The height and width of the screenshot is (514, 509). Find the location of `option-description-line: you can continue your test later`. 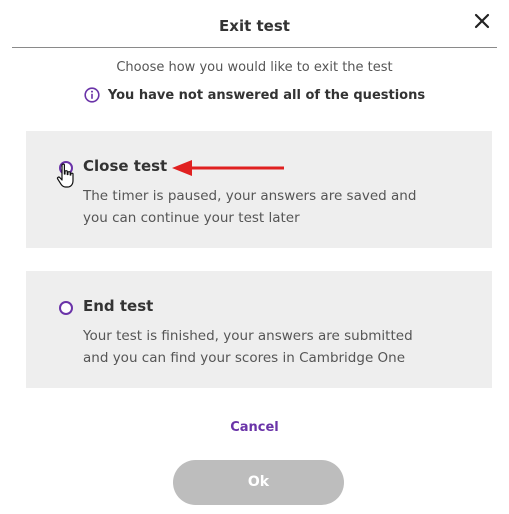

option-description-line: you can continue your test later is located at coordinates (191, 218).